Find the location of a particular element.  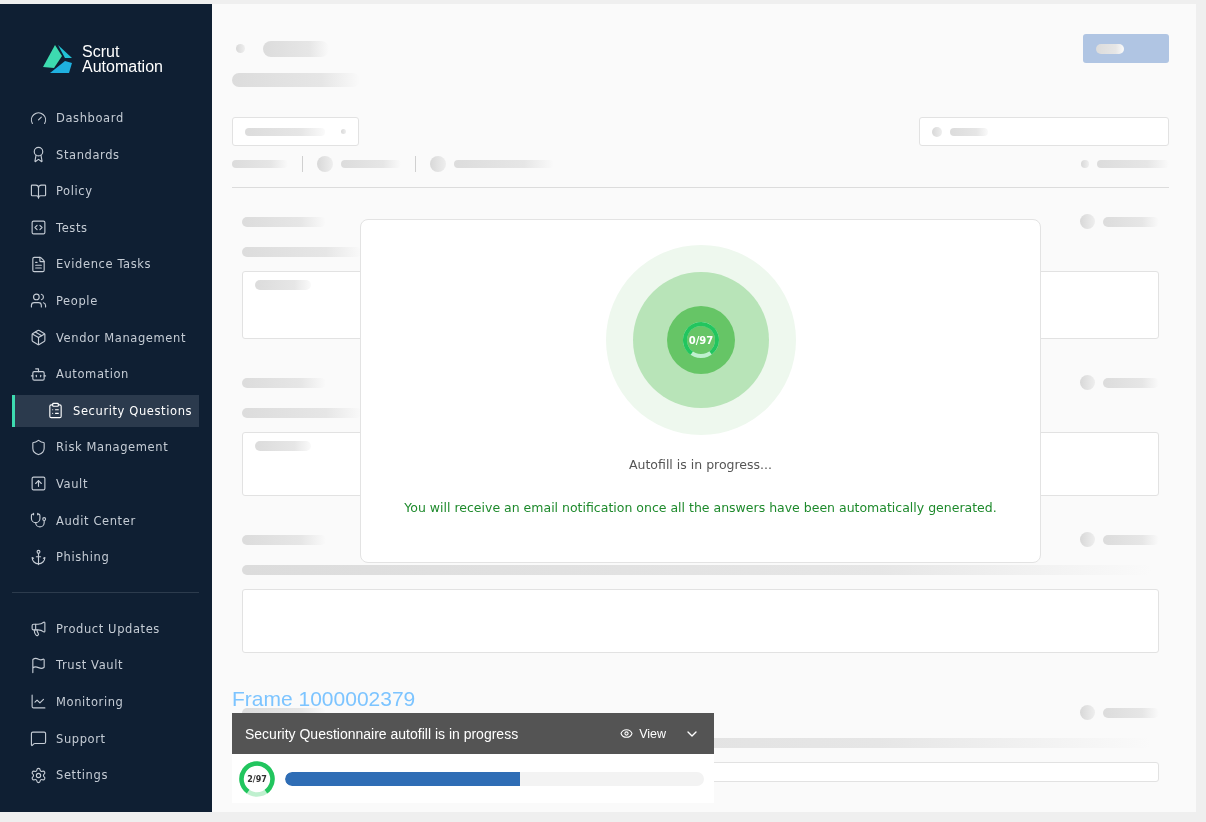

robot-icon is located at coordinates (38, 374).